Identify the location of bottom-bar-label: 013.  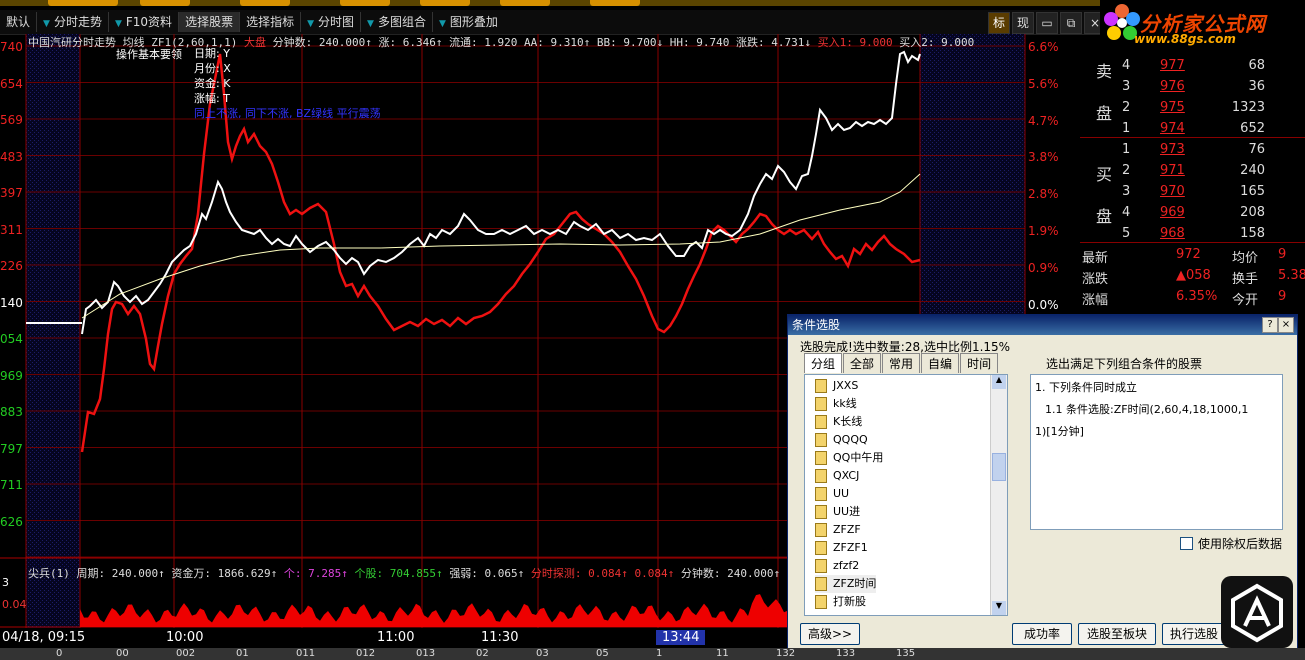
(425, 654).